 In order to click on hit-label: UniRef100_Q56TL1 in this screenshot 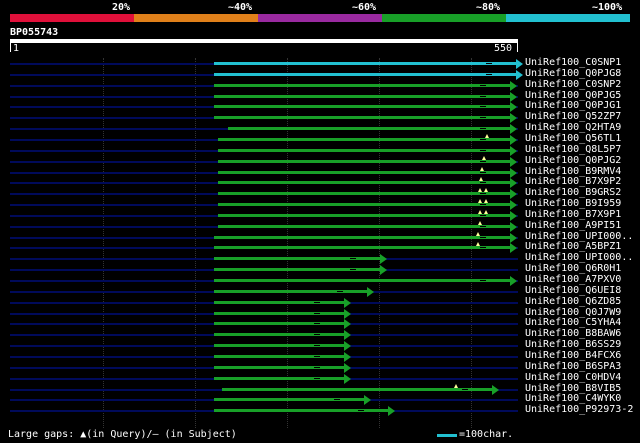, I will do `click(573, 138)`.